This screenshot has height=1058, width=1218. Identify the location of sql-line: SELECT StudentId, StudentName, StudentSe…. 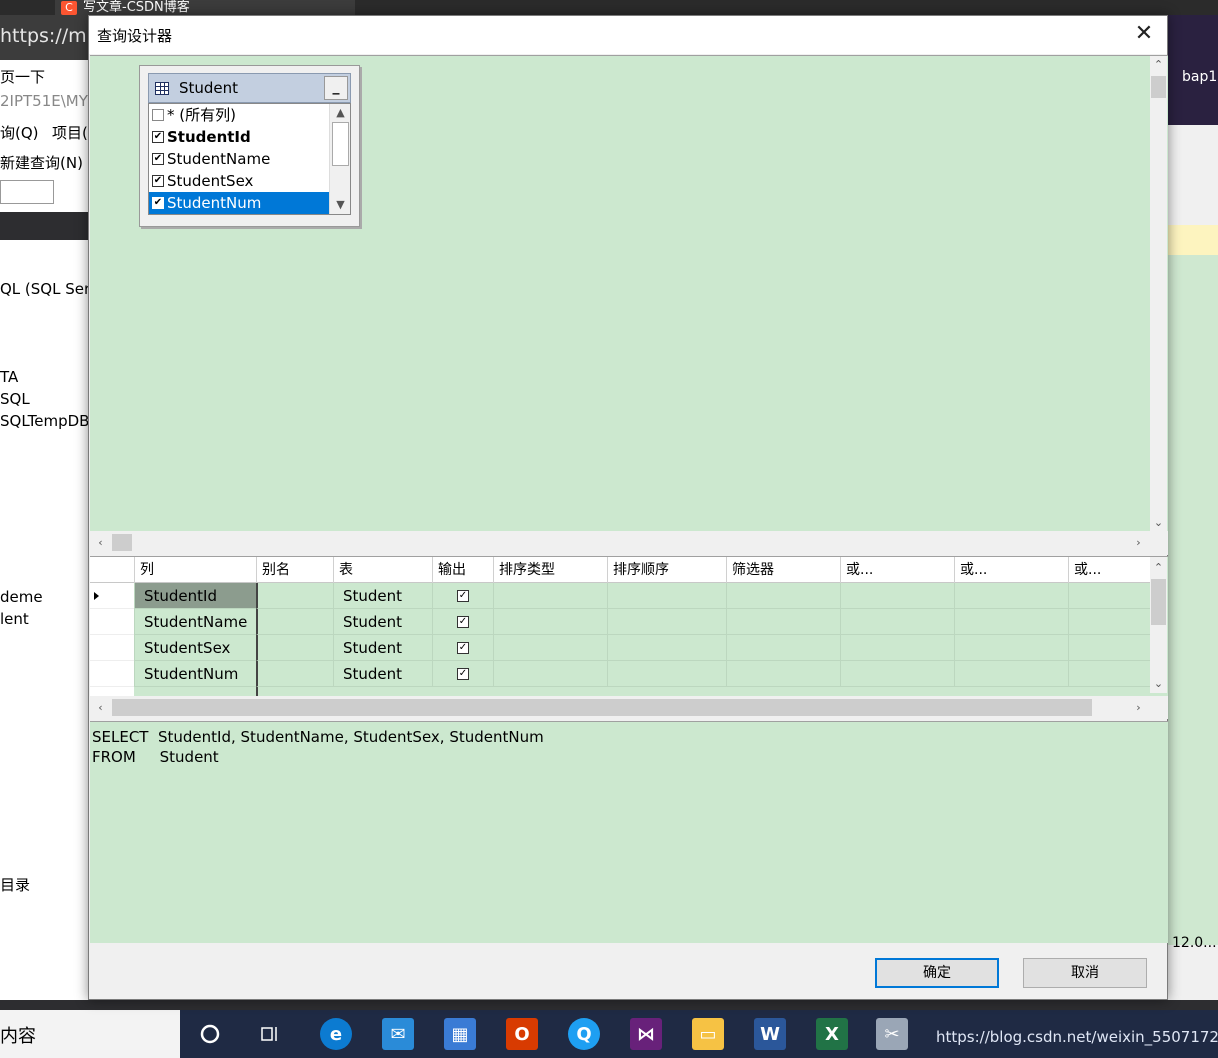
(318, 737).